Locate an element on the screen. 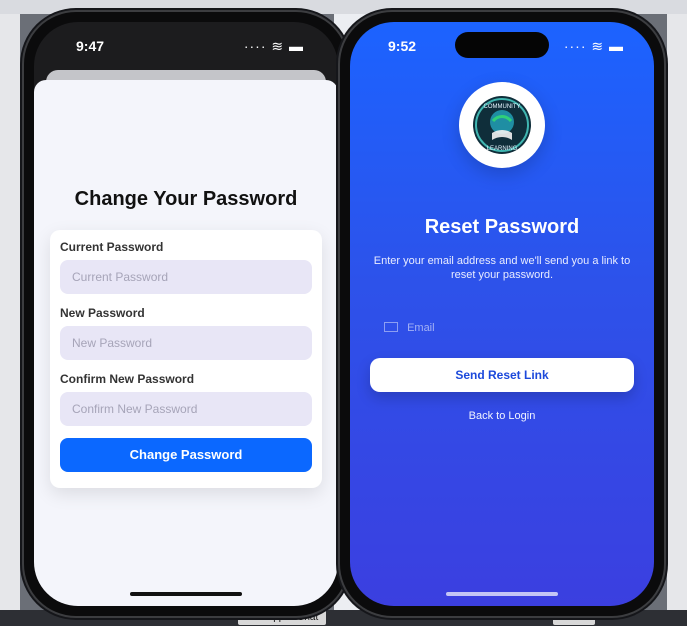 Image resolution: width=687 pixels, height=626 pixels. change-password-button: Change Password is located at coordinates (186, 455).